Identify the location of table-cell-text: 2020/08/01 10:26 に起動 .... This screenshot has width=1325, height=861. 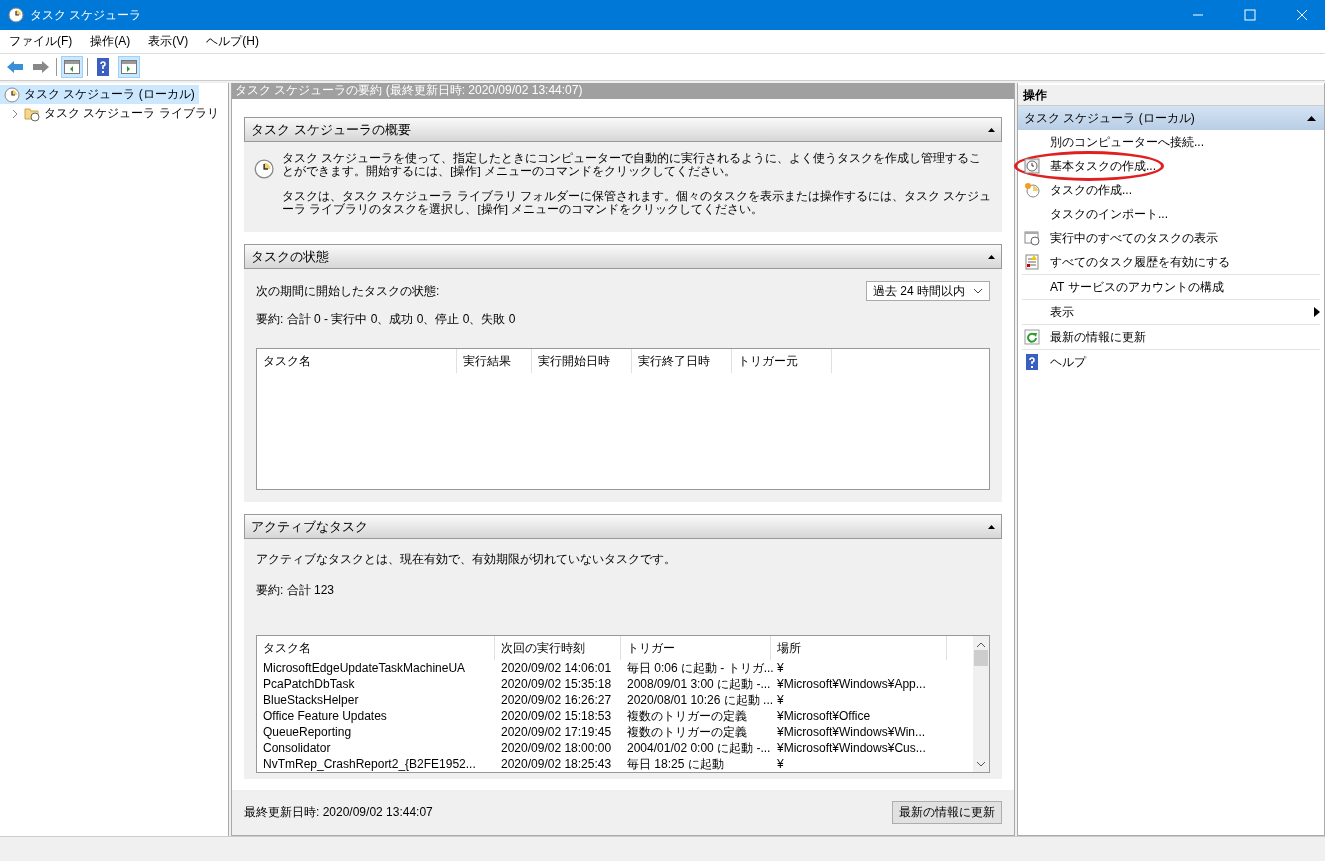
(698, 700).